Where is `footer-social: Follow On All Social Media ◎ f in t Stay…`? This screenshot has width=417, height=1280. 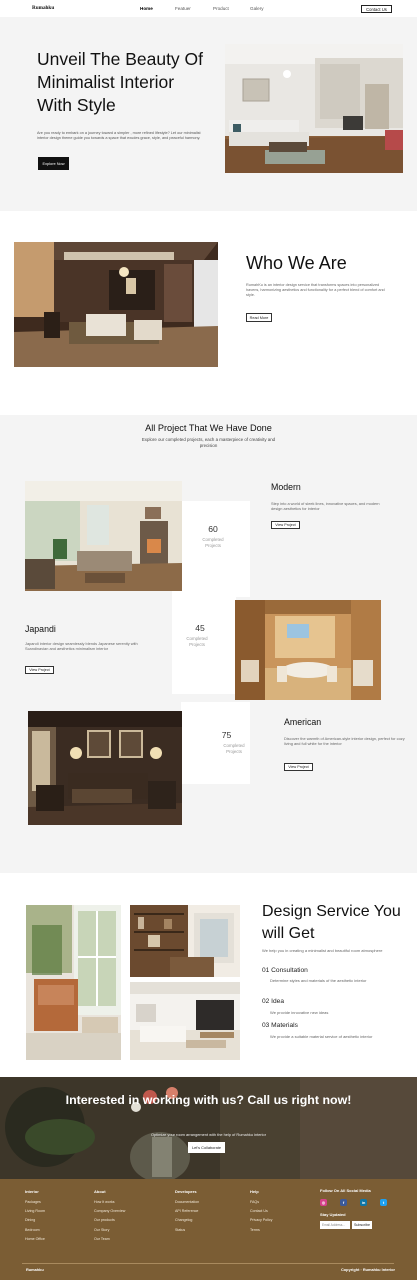
footer-social: Follow On All Social Media ◎ f in t Stay… is located at coordinates (353, 1208).